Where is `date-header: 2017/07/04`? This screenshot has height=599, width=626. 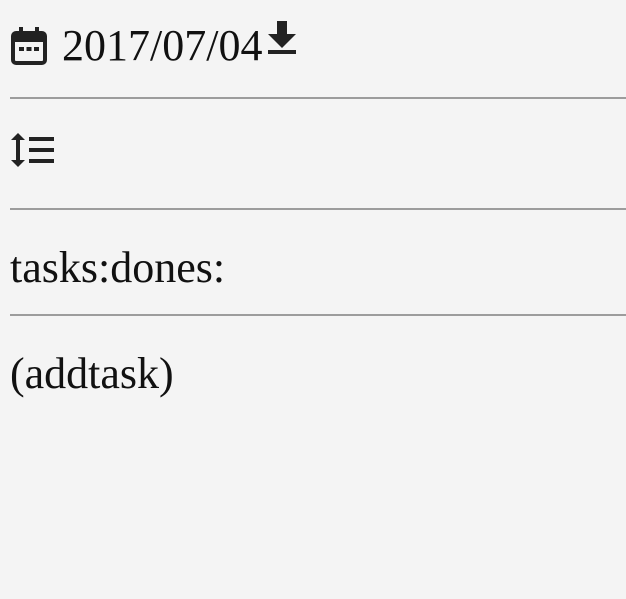
date-header: 2017/07/04 is located at coordinates (318, 46).